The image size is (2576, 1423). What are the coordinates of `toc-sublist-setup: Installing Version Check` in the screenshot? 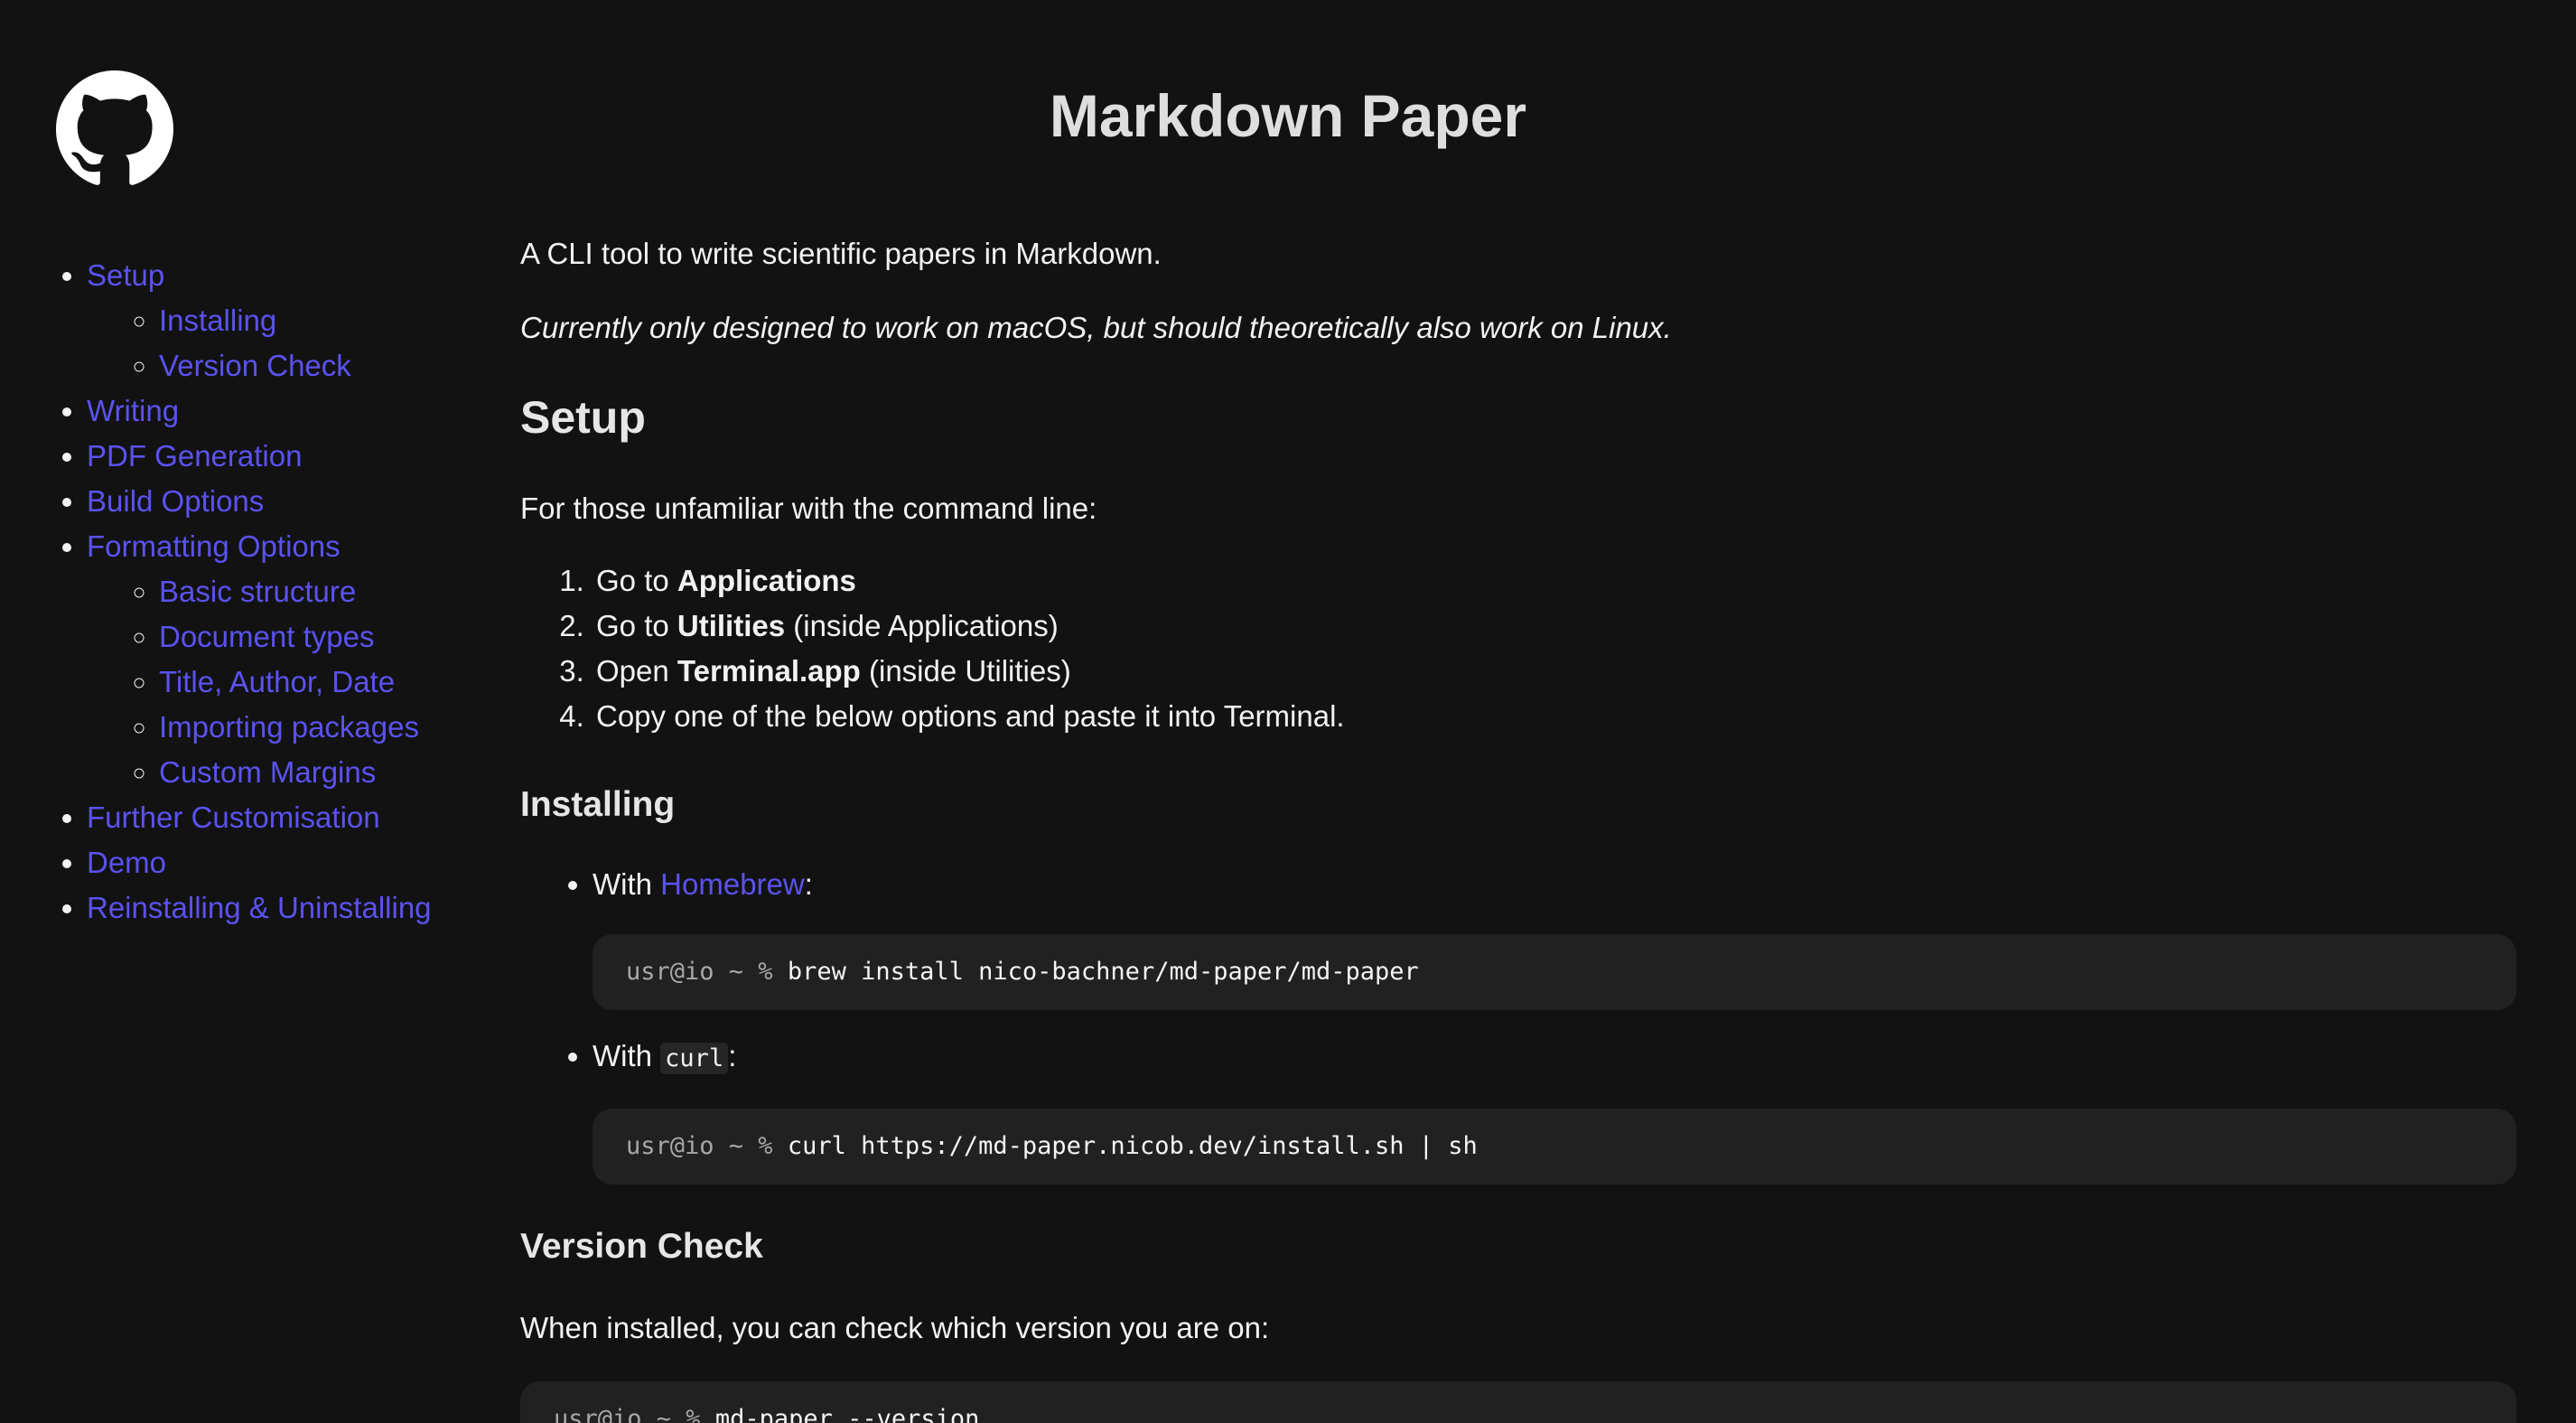 It's located at (278, 343).